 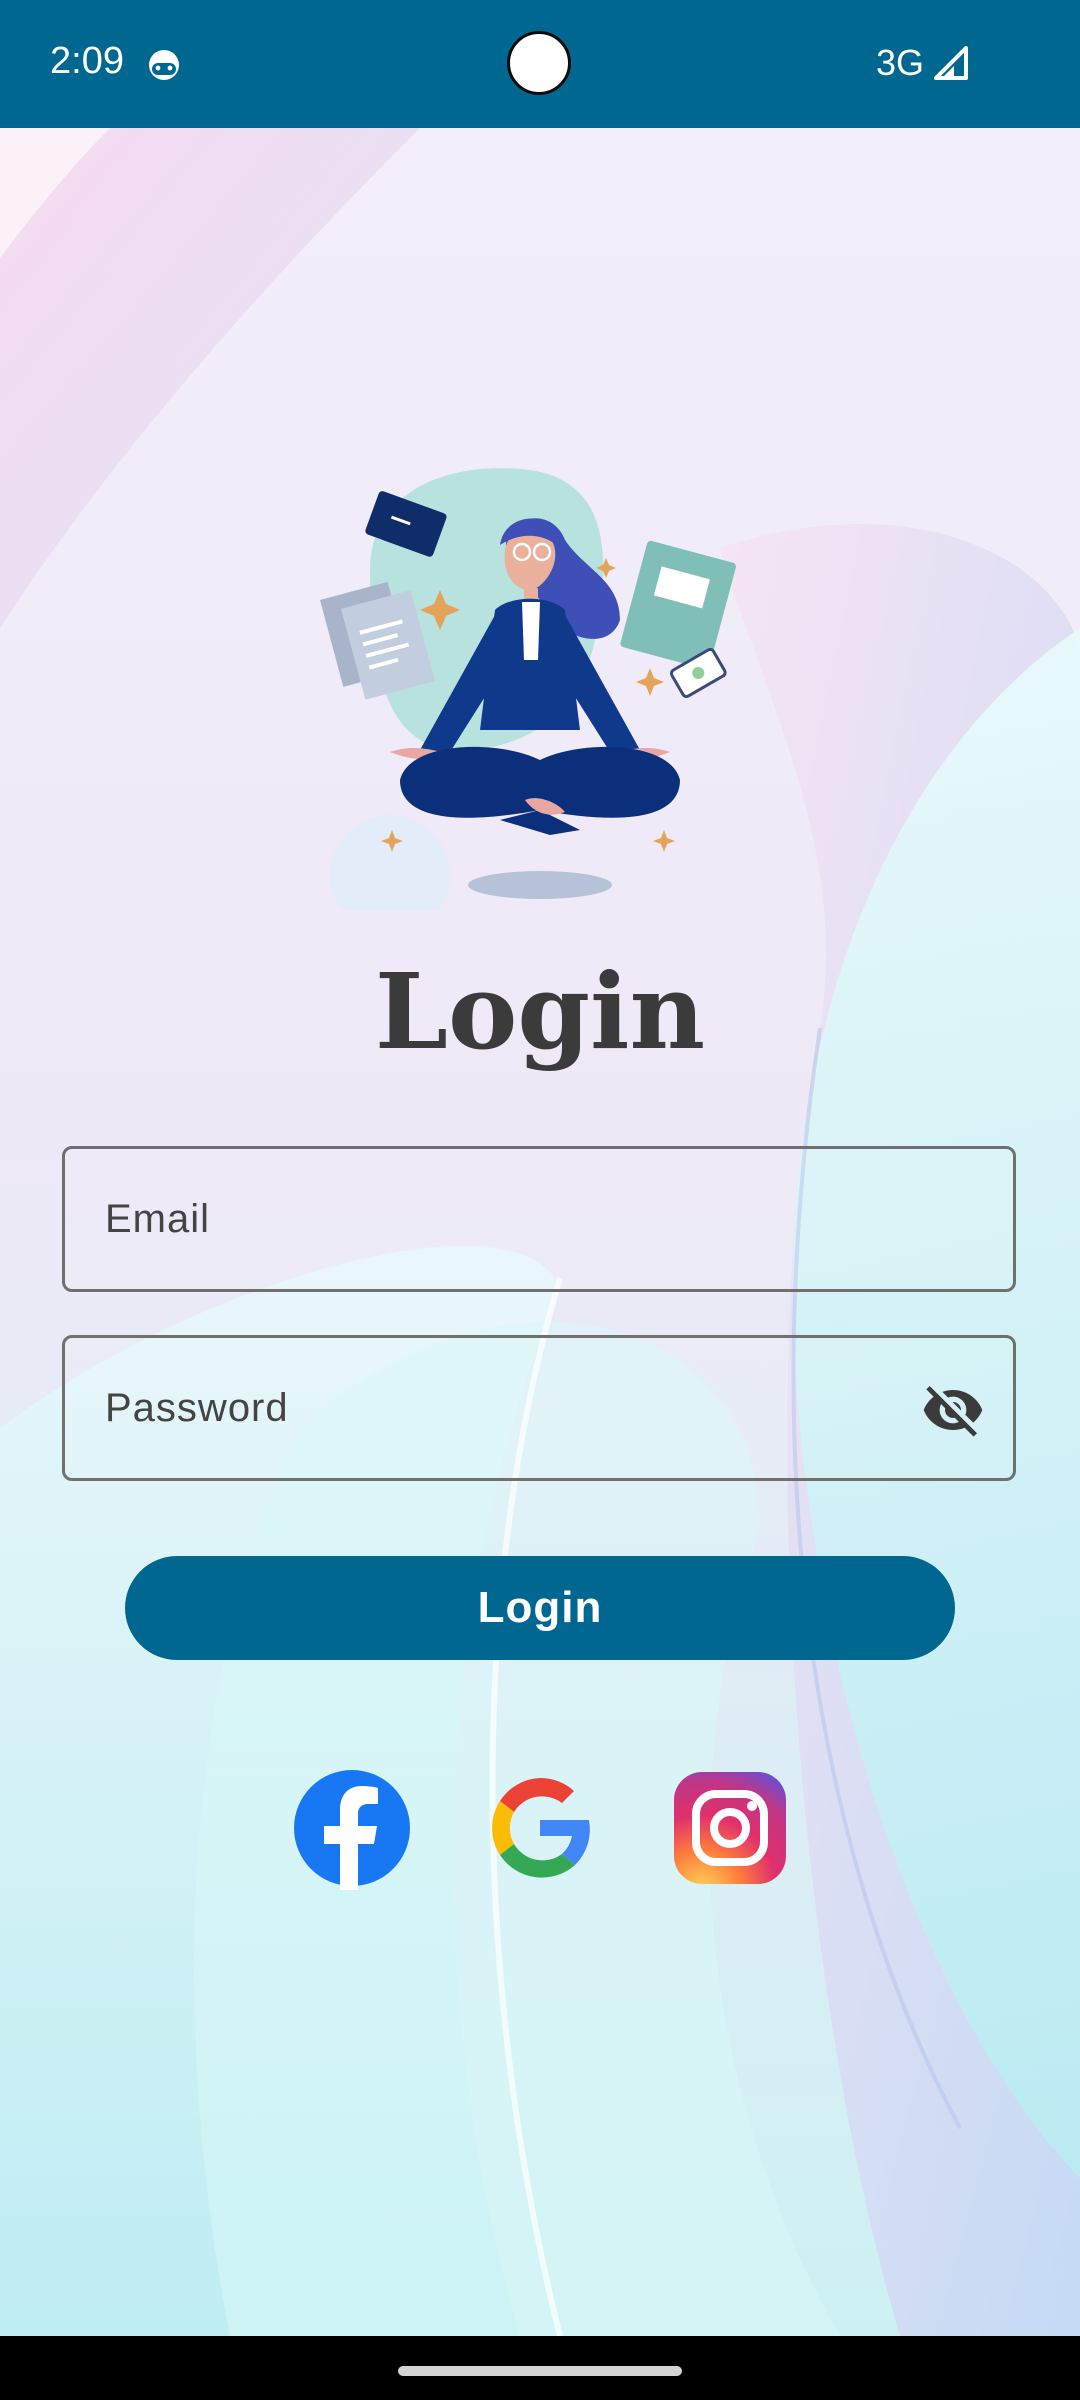 I want to click on navigation-bar, so click(x=540, y=2368).